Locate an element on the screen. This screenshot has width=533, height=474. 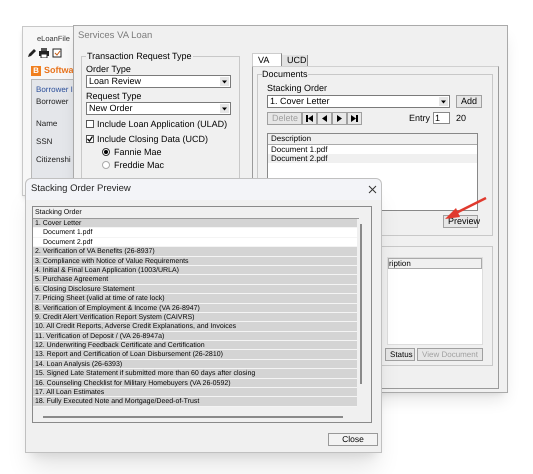
close-icon is located at coordinates (372, 189).